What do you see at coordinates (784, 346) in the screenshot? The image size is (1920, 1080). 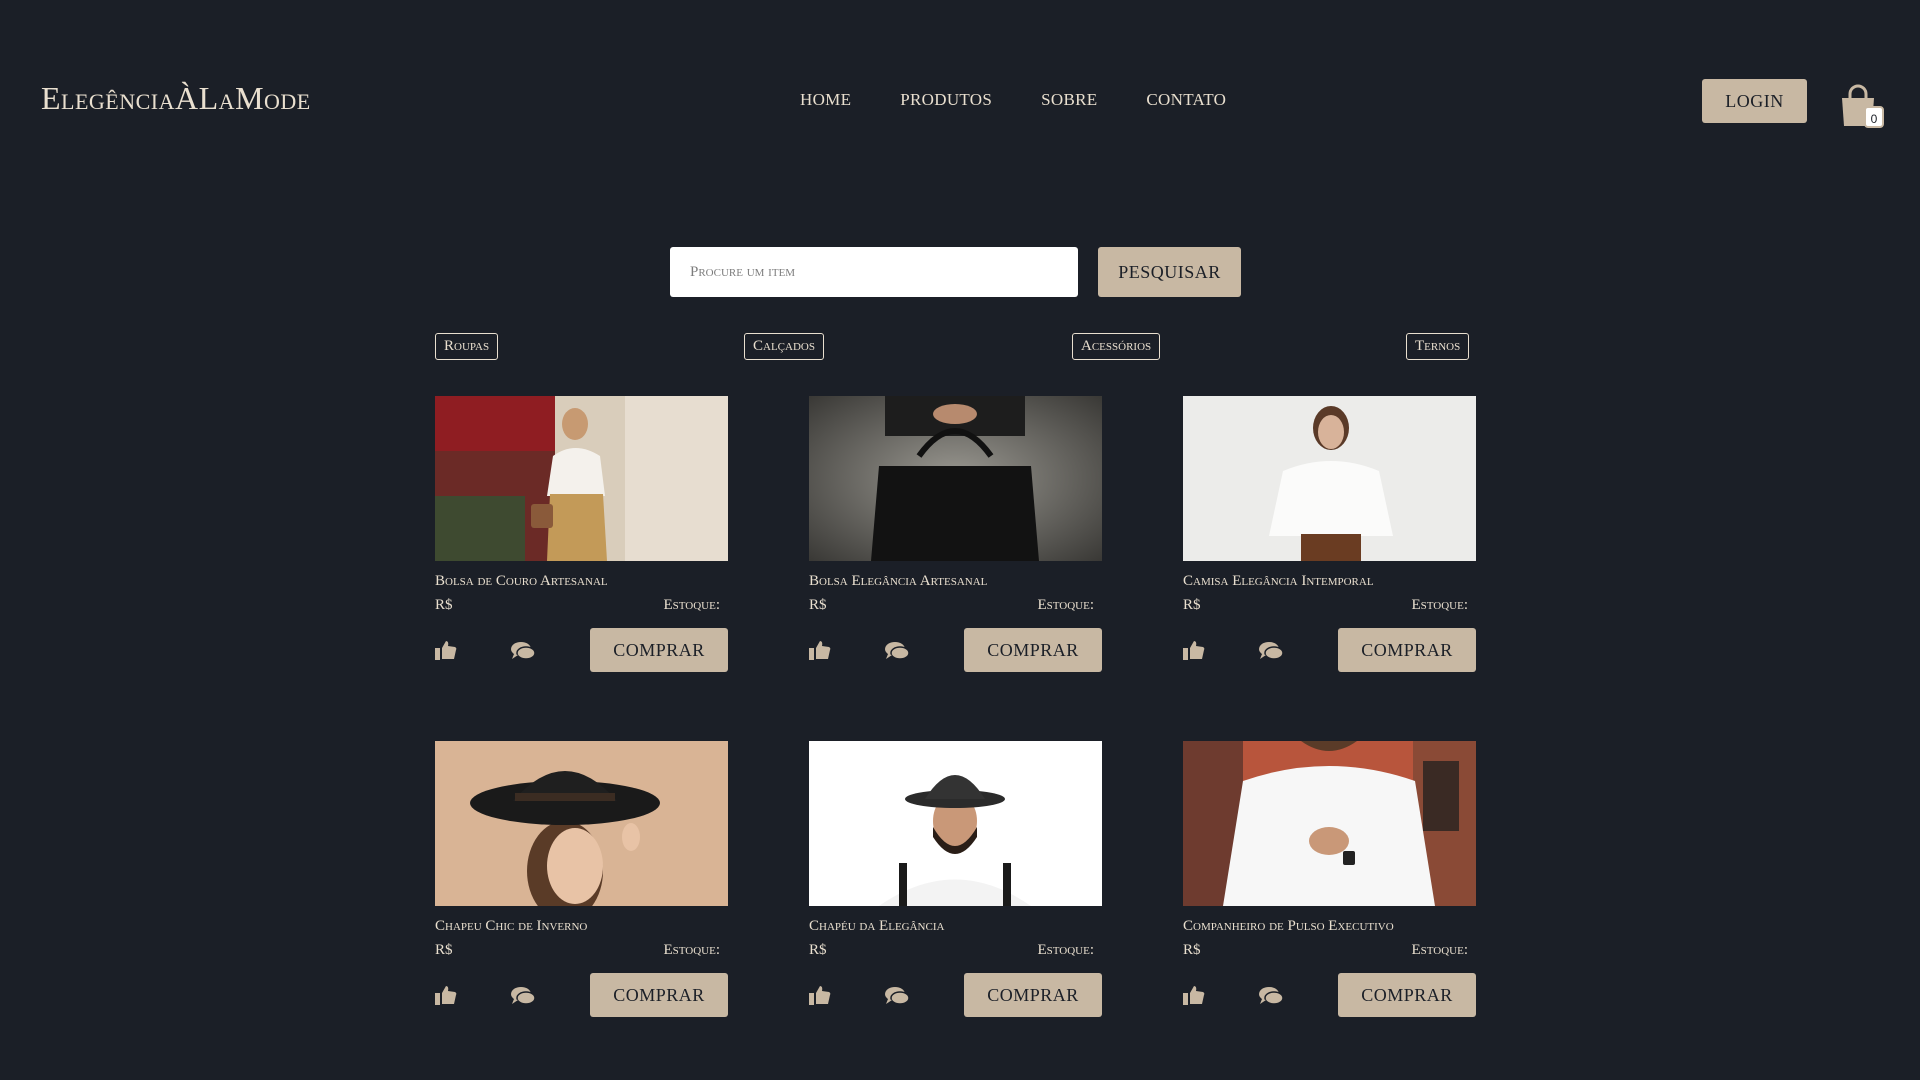 I see `category-calcados: Calçados` at bounding box center [784, 346].